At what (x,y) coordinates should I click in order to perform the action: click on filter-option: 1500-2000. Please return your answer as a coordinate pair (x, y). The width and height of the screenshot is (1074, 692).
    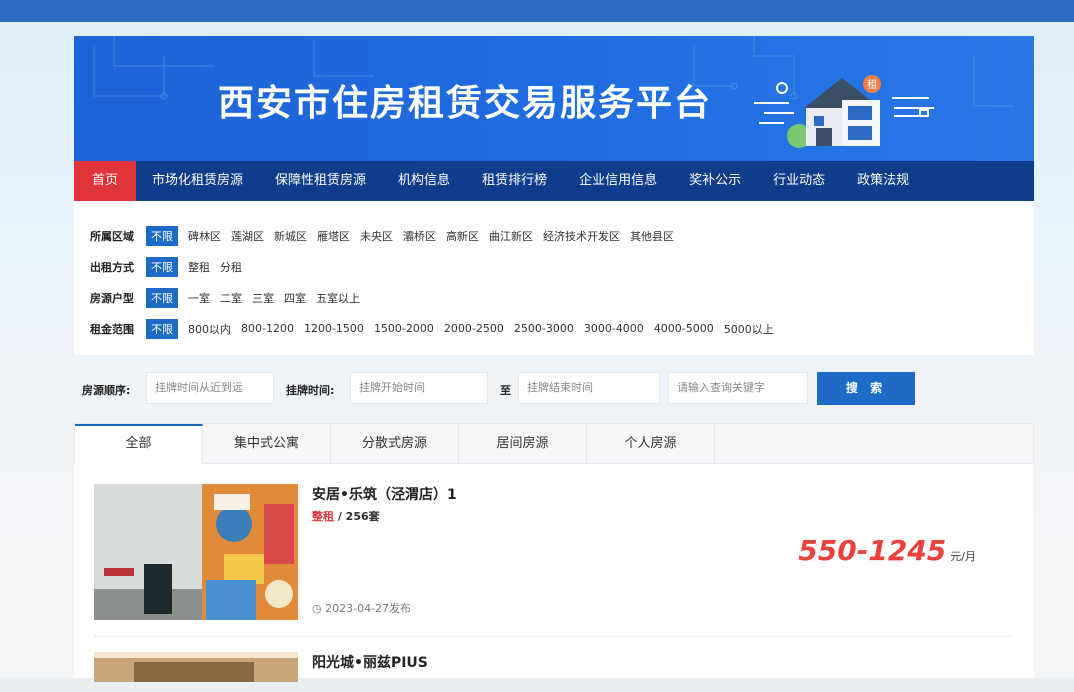
    Looking at the image, I should click on (404, 328).